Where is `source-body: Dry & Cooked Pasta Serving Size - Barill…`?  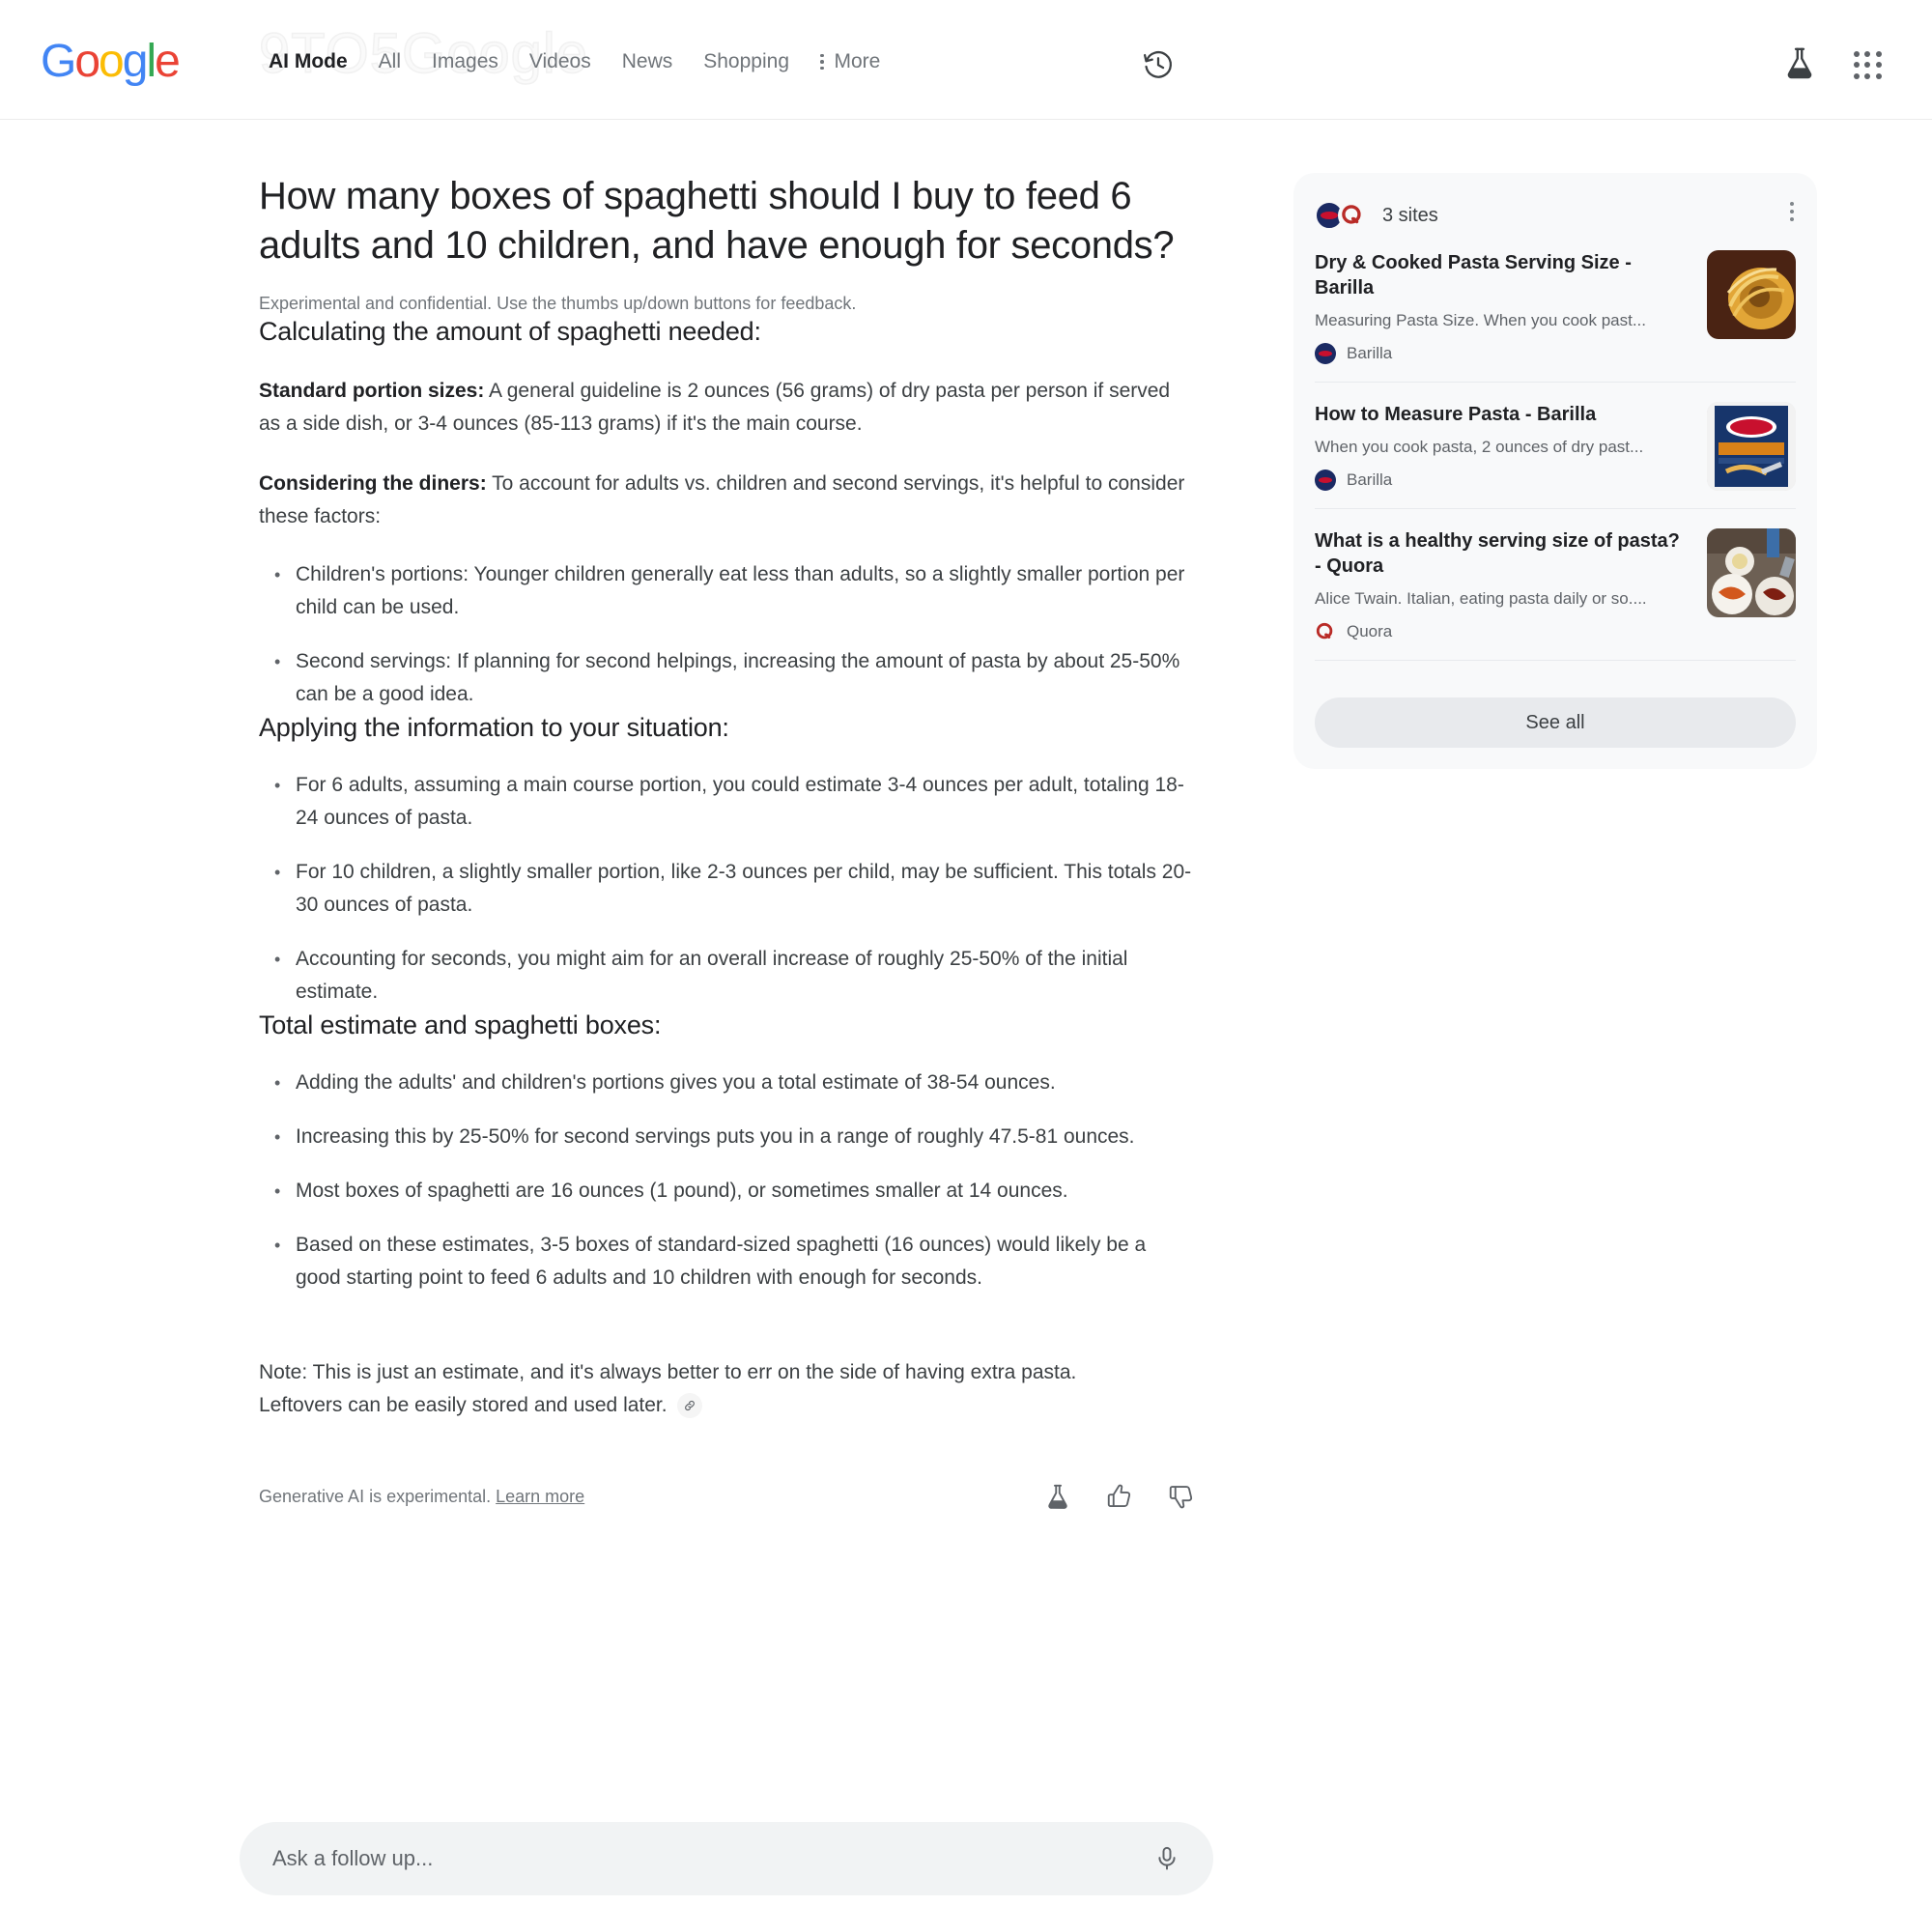
source-body: Dry & Cooked Pasta Serving Size - Barill… is located at coordinates (1503, 307).